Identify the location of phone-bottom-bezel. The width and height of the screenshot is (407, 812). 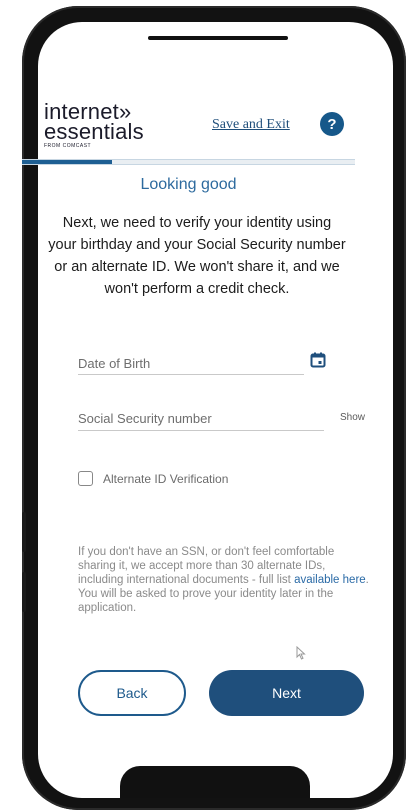
(215, 782).